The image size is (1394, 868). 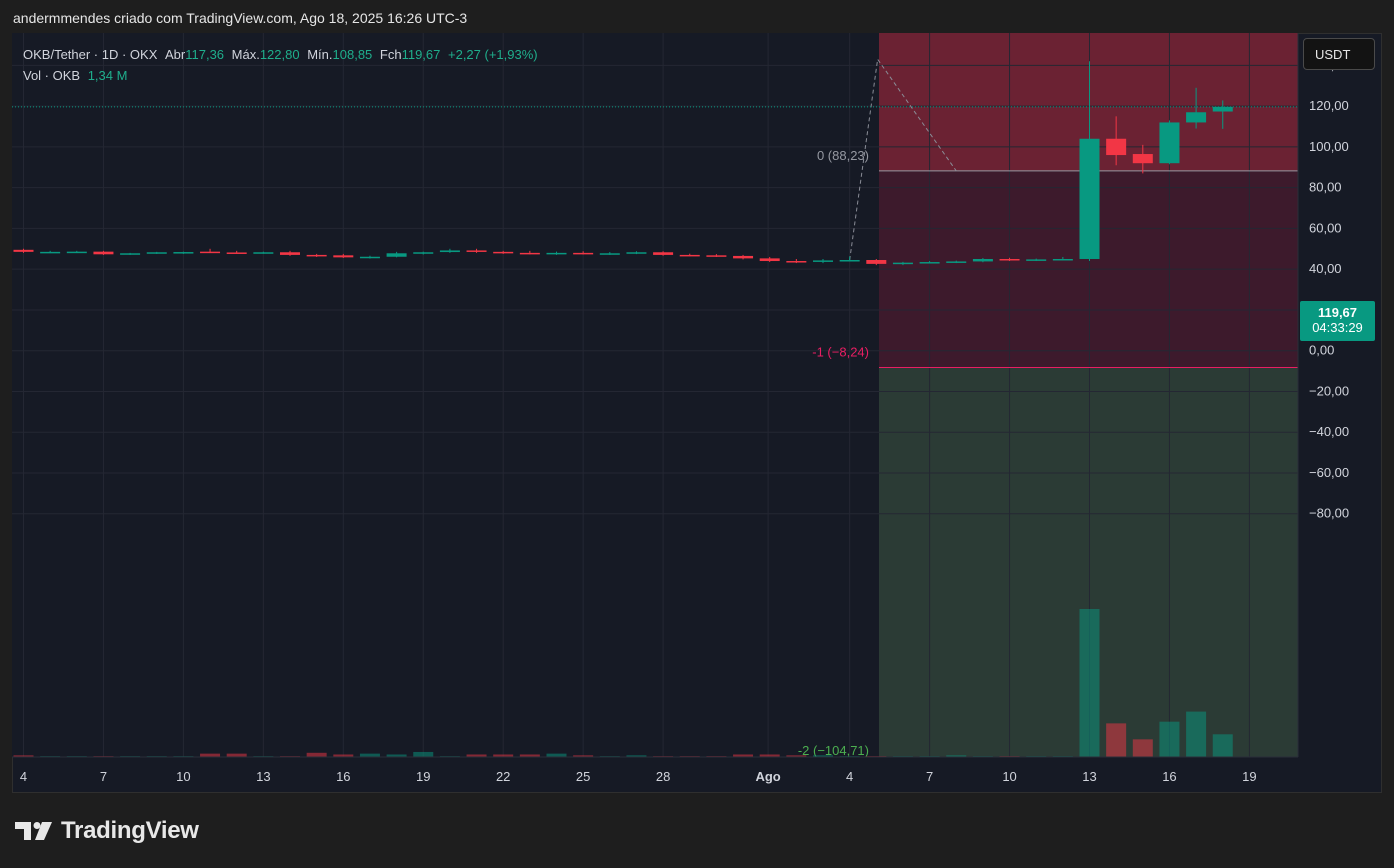 What do you see at coordinates (833, 750) in the screenshot?
I see `fib-level-label: -2 (−104,71)` at bounding box center [833, 750].